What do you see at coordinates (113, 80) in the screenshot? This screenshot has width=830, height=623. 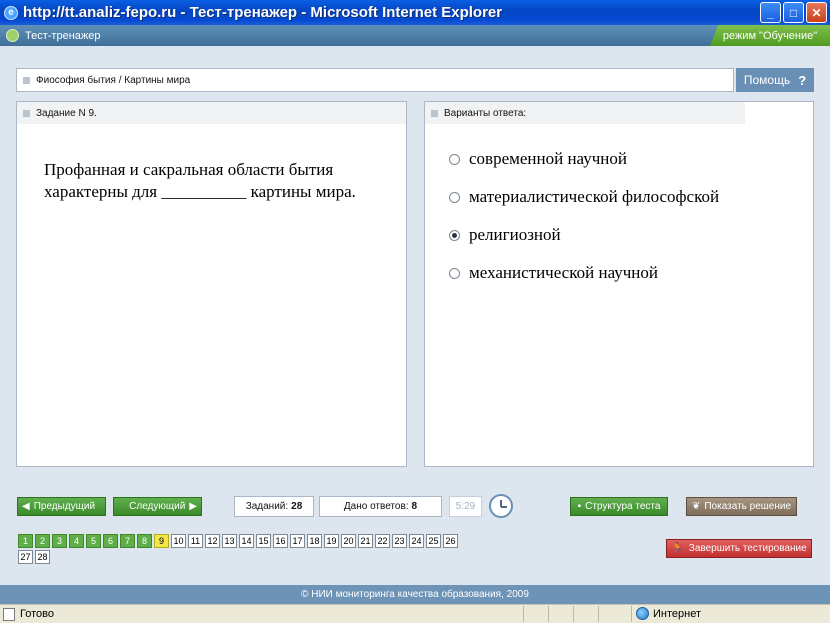 I see `breadcrumb-text: Фиософия бытия / Картины мира` at bounding box center [113, 80].